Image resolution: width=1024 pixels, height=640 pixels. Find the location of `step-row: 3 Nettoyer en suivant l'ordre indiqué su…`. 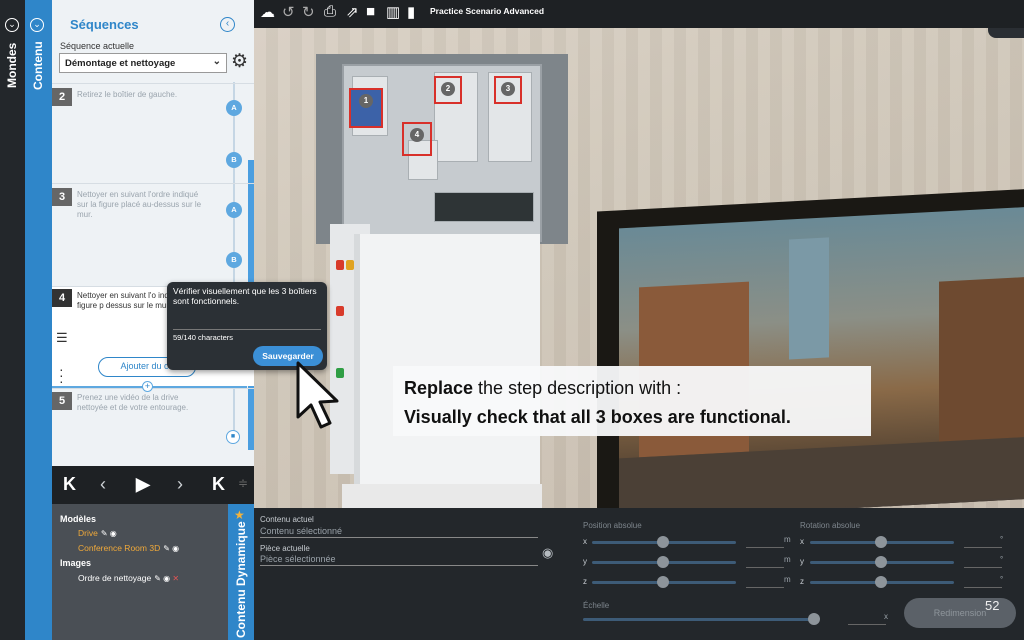

step-row: 3 Nettoyer en suivant l'ordre indiqué su… is located at coordinates (153, 234).